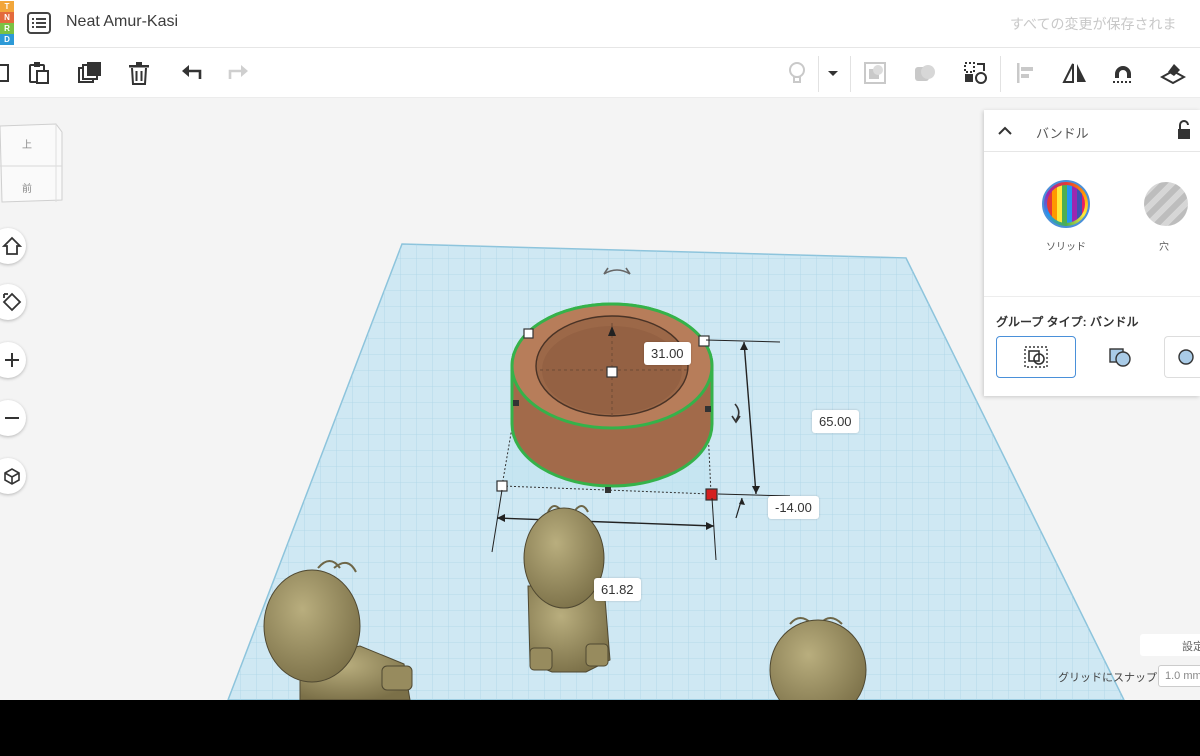 The width and height of the screenshot is (1200, 756). I want to click on notes-dropdown, so click(833, 73).